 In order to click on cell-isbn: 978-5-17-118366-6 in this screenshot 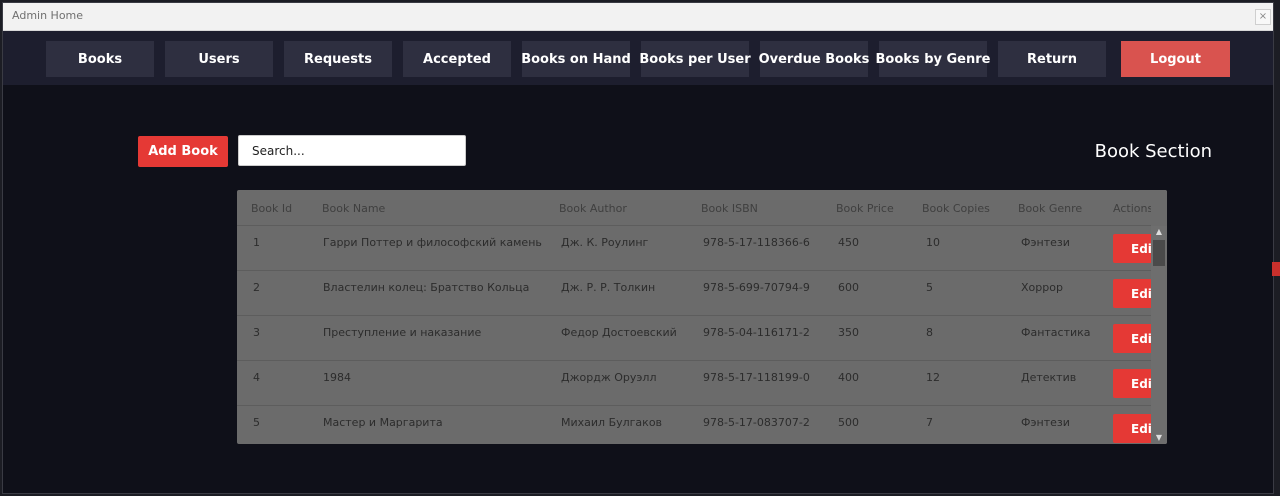, I will do `click(756, 242)`.